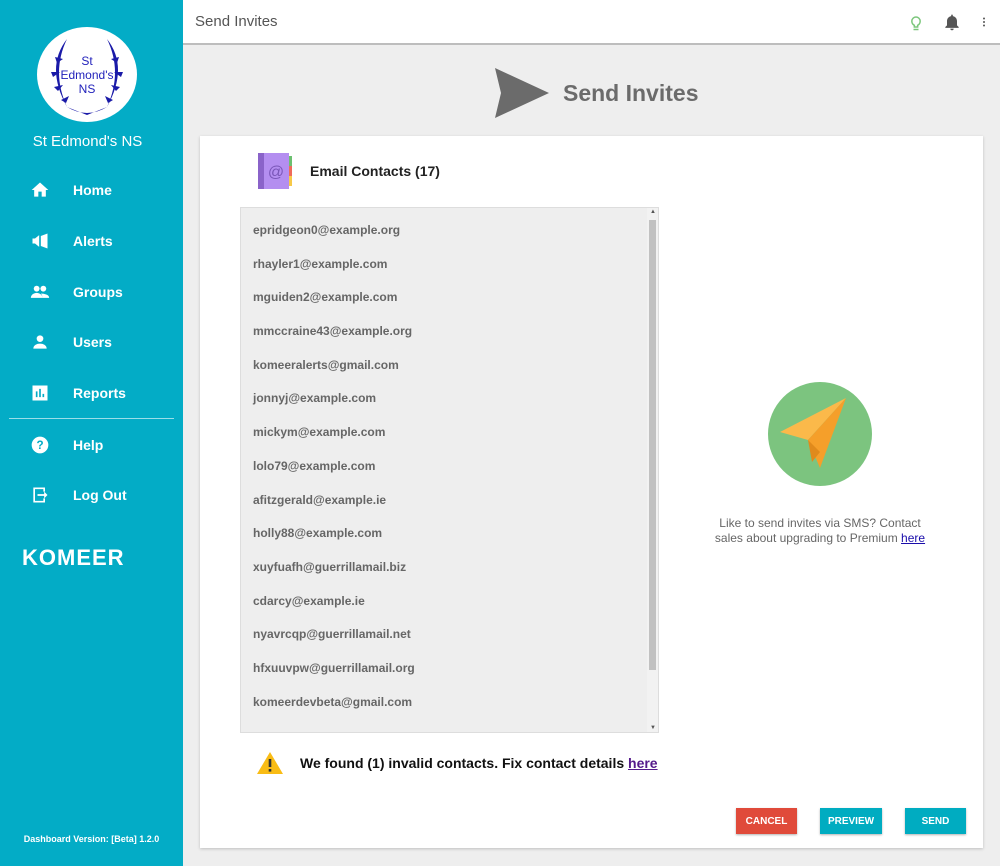 The height and width of the screenshot is (866, 1000). I want to click on paper-plane-icon, so click(820, 434).